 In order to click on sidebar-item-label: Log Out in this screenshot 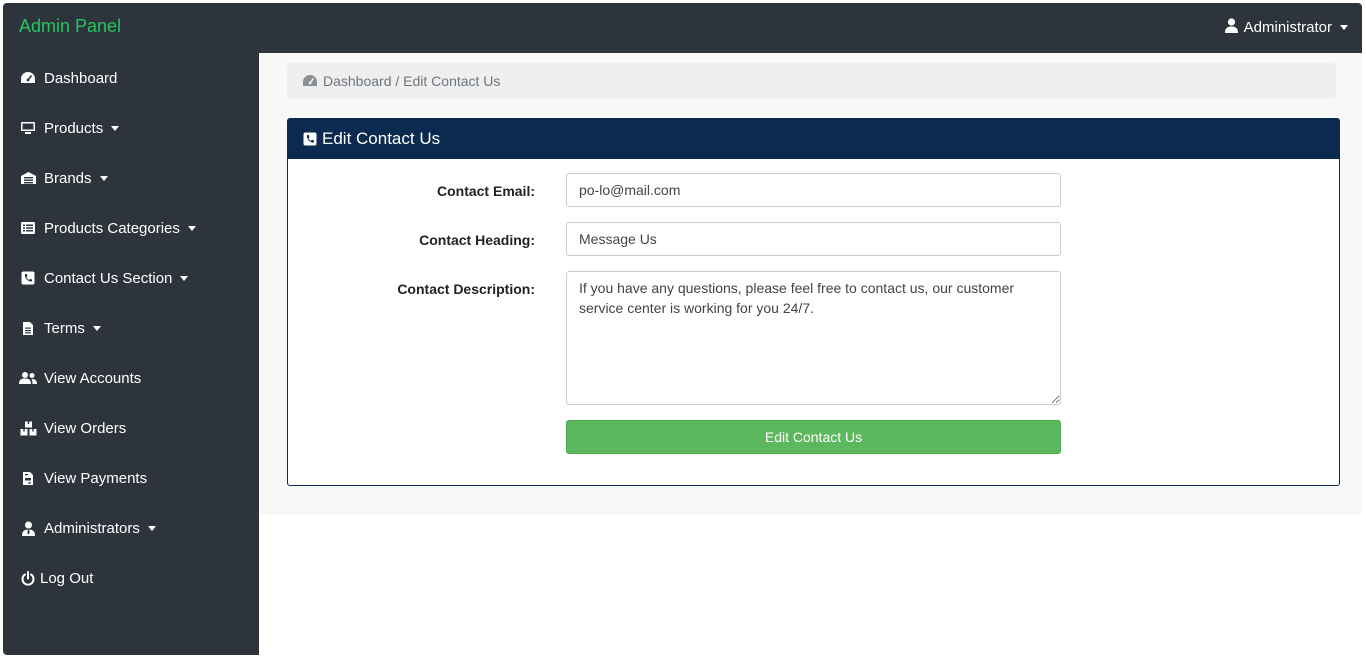, I will do `click(67, 578)`.